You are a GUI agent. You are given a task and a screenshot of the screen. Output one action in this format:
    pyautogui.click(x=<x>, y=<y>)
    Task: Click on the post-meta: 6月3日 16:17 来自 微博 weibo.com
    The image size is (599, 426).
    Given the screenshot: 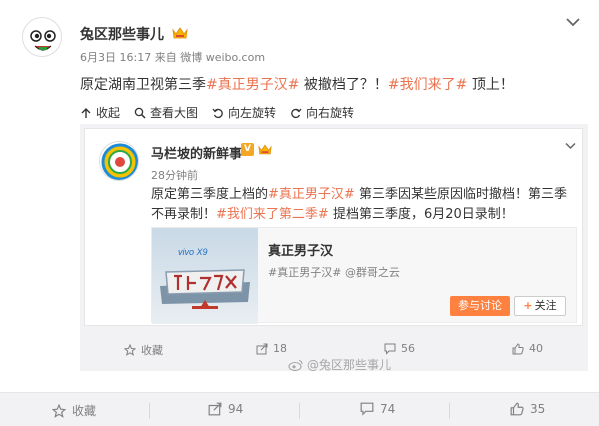 What is the action you would take?
    pyautogui.click(x=172, y=57)
    